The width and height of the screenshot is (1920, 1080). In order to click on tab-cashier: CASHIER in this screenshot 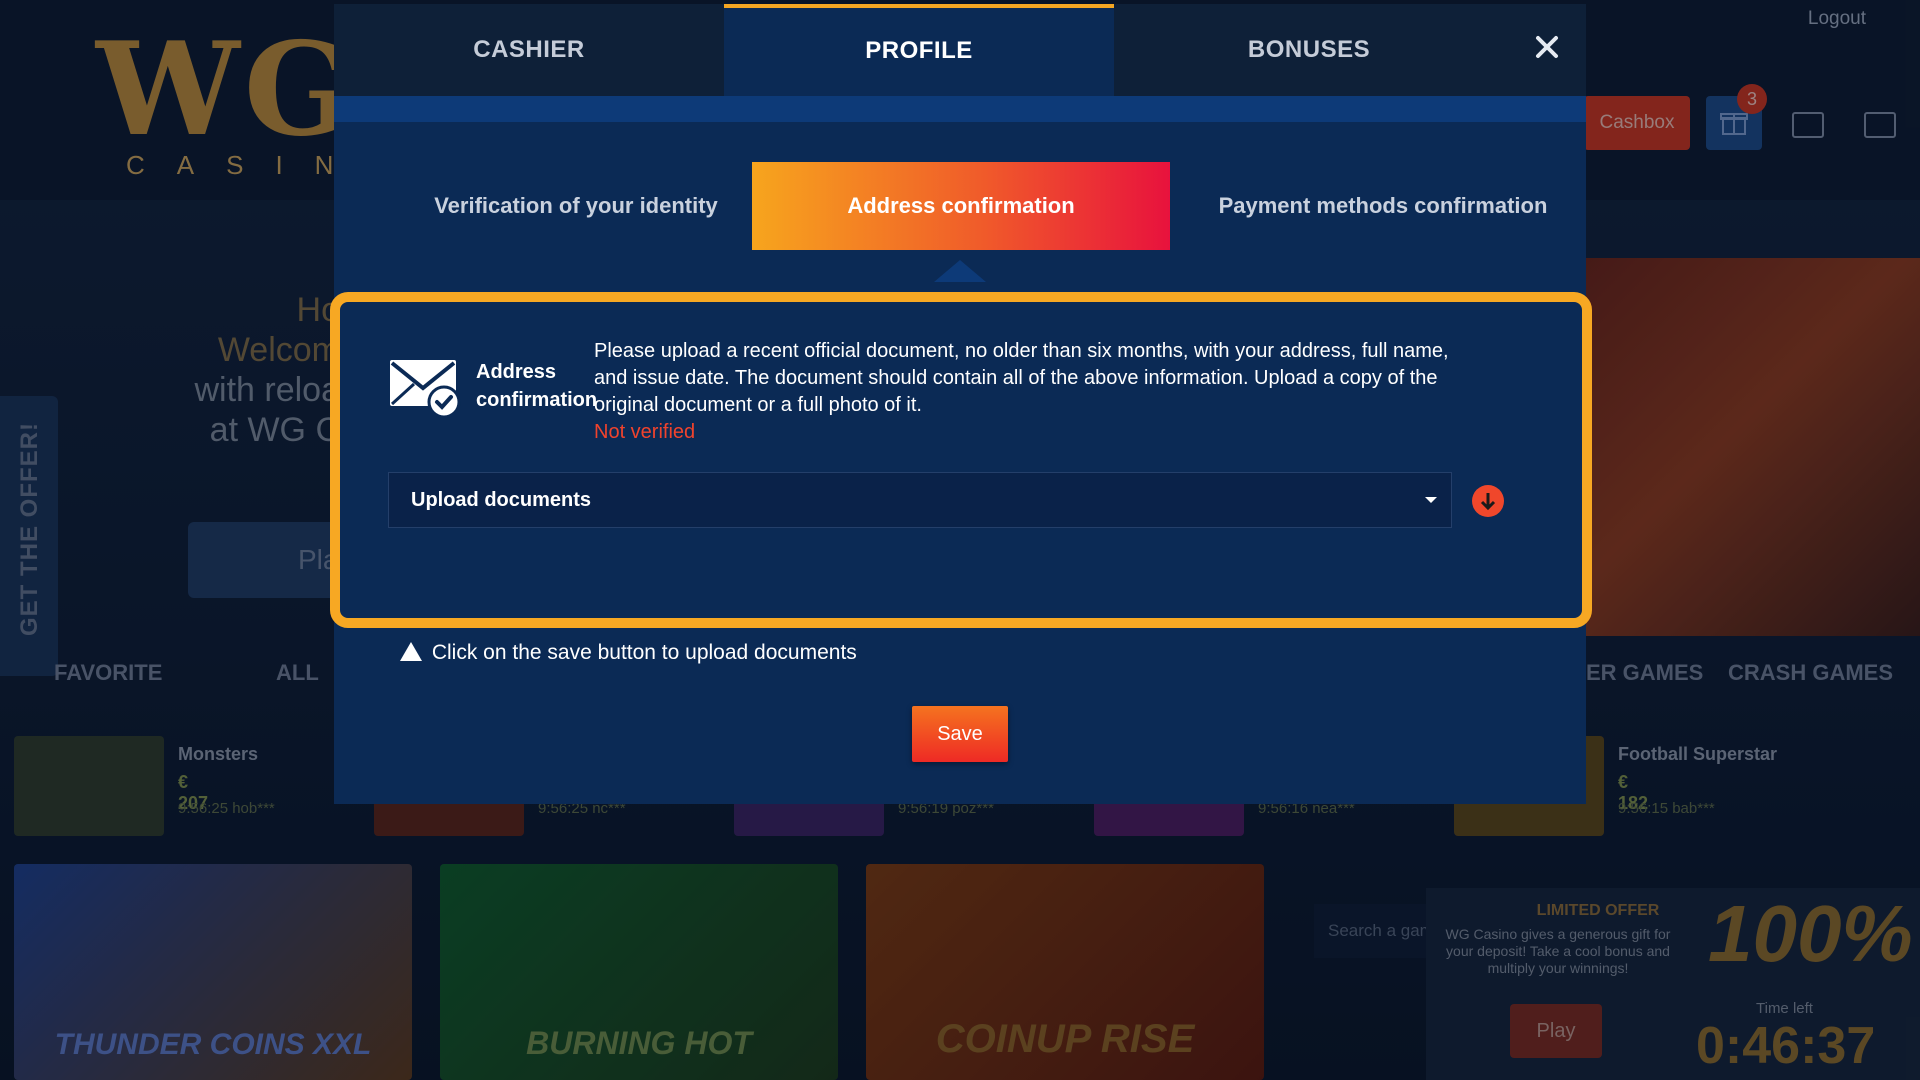, I will do `click(529, 50)`.